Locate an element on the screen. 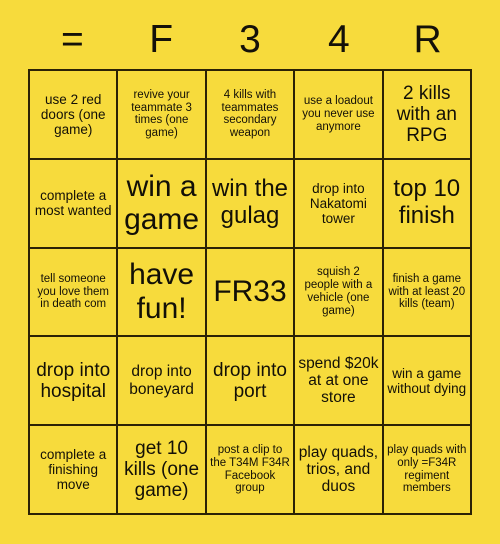 The width and height of the screenshot is (500, 544). bingo-square-label: use 2 red doors (one game) is located at coordinates (73, 114).